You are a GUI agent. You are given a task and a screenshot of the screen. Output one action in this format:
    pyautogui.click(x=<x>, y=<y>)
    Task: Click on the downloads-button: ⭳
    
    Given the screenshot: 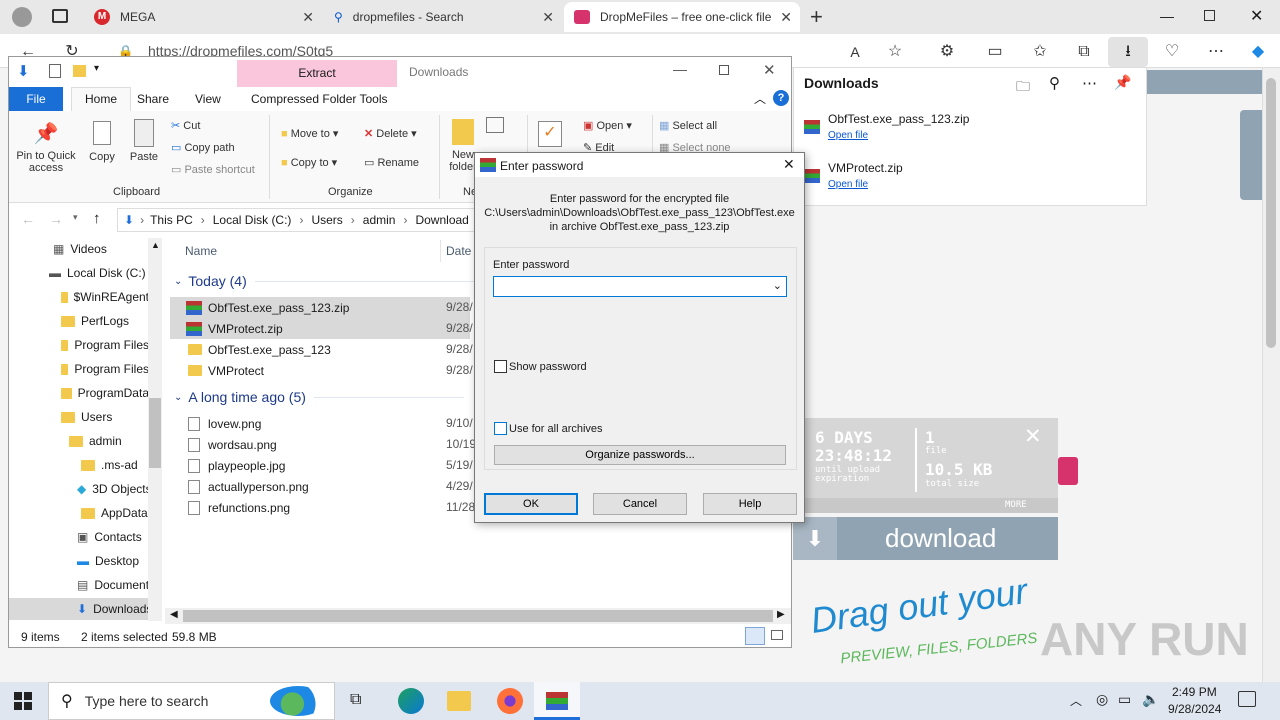 What is the action you would take?
    pyautogui.click(x=1128, y=52)
    